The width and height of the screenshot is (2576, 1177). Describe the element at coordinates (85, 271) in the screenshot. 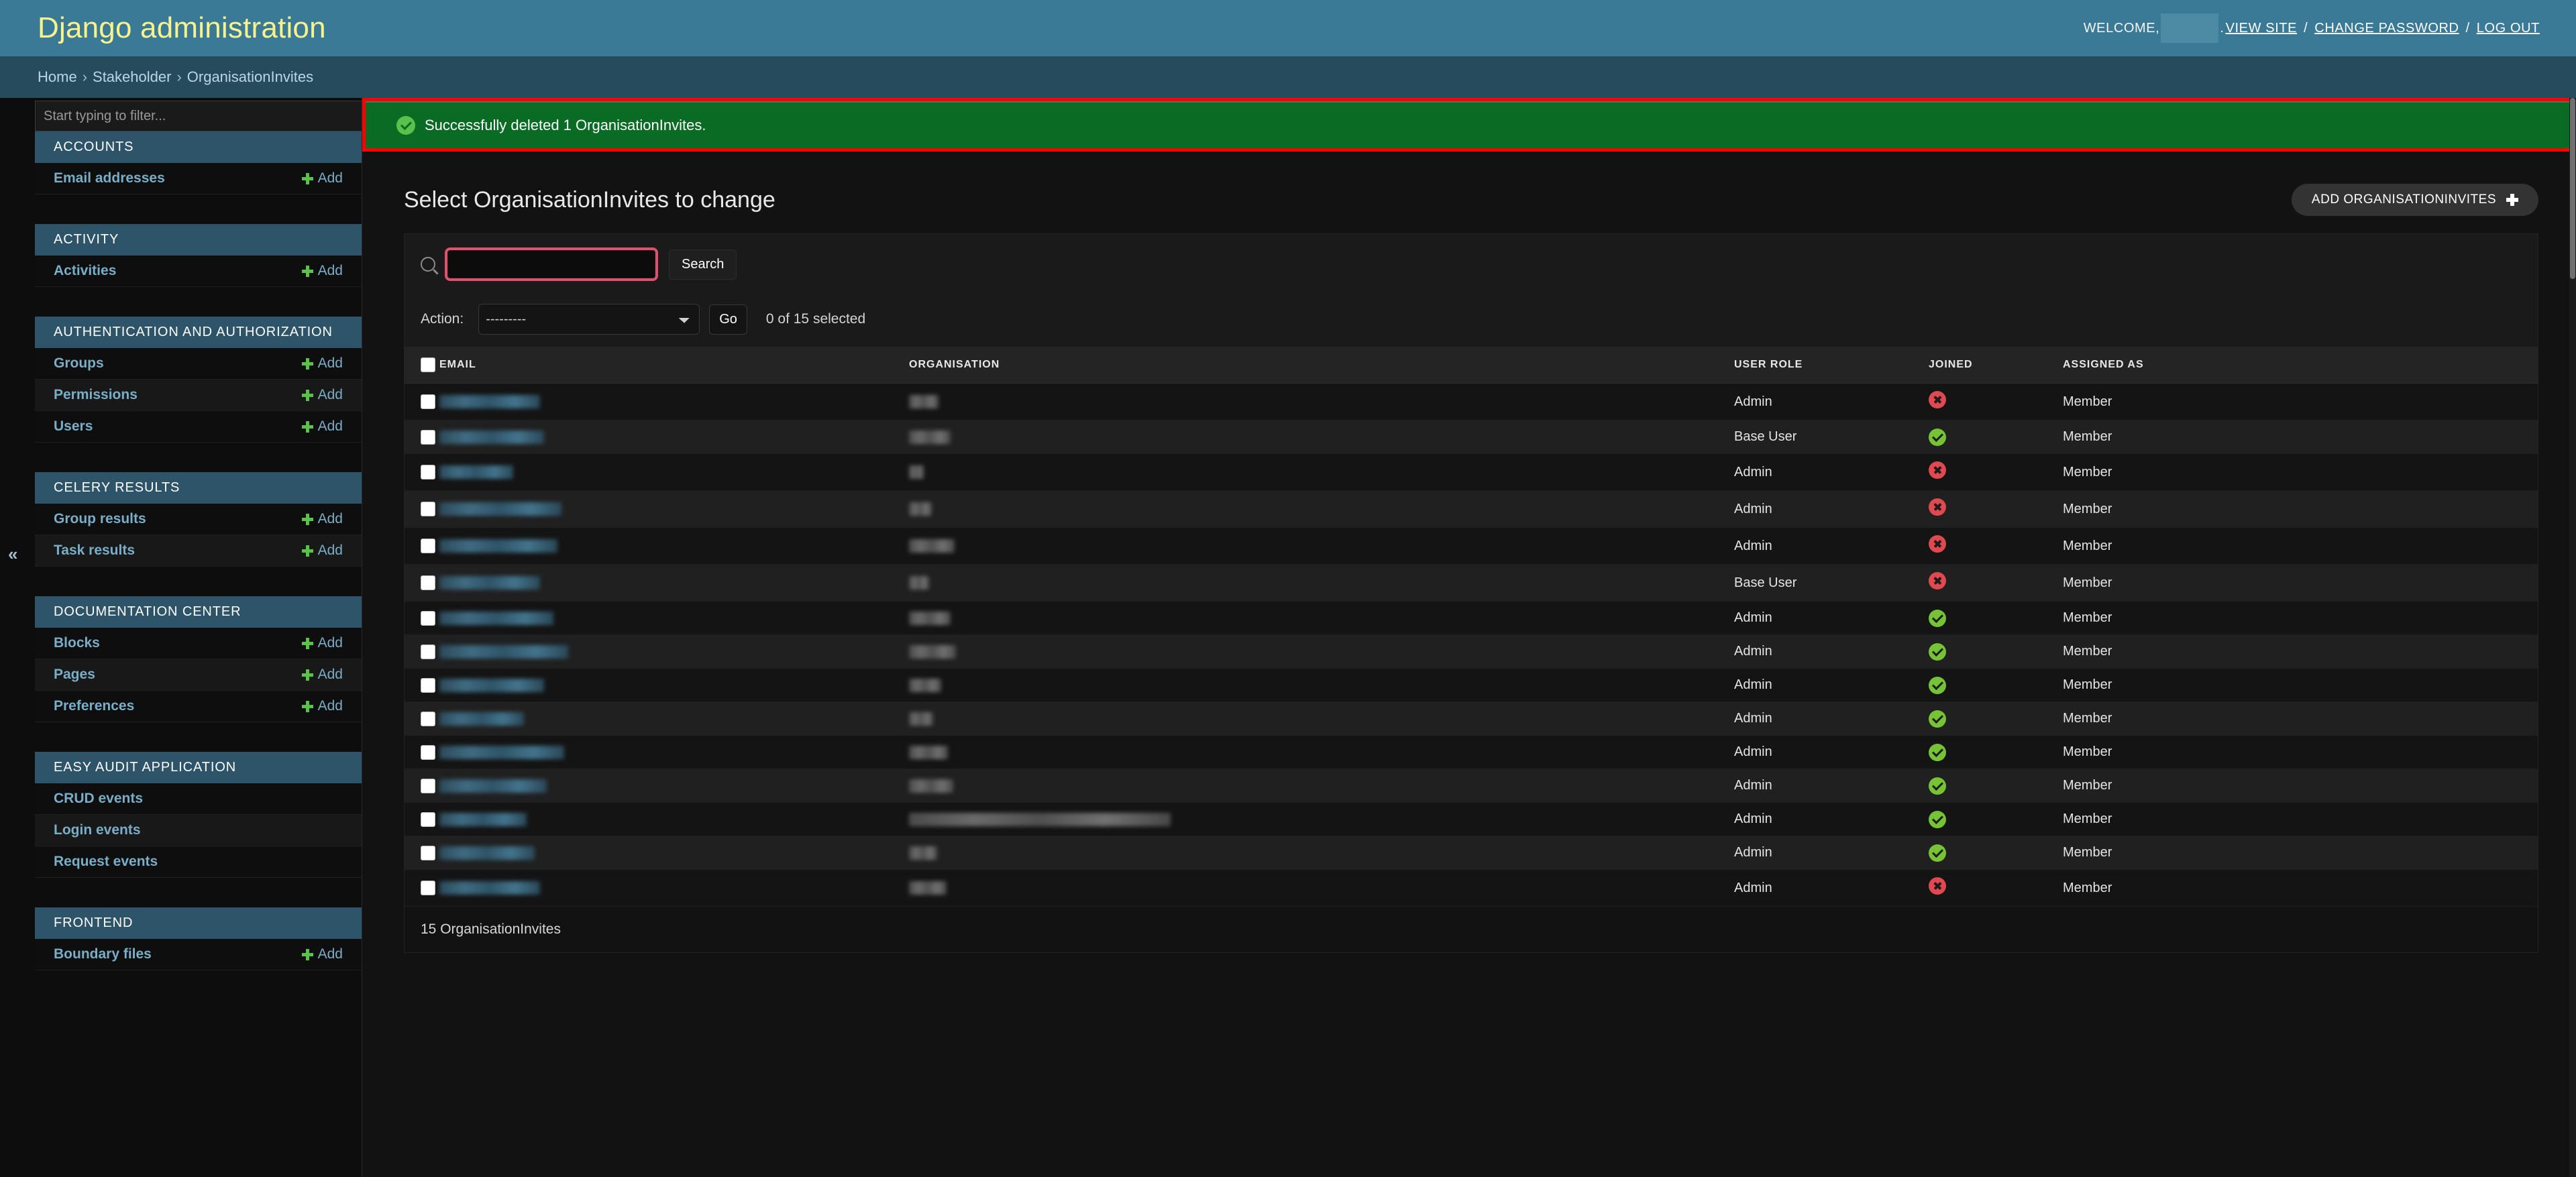

I see `sidebar-item-label: Activities` at that location.